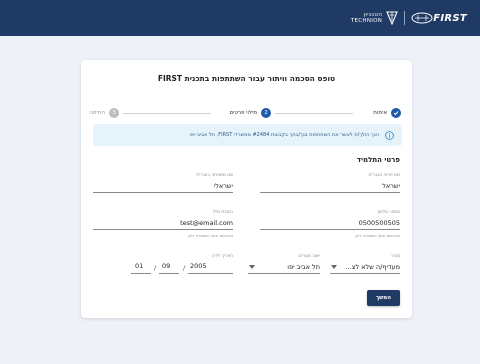 Image resolution: width=480 pixels, height=364 pixels. Describe the element at coordinates (378, 160) in the screenshot. I see `student-details-title: פרטי התלמיד` at that location.